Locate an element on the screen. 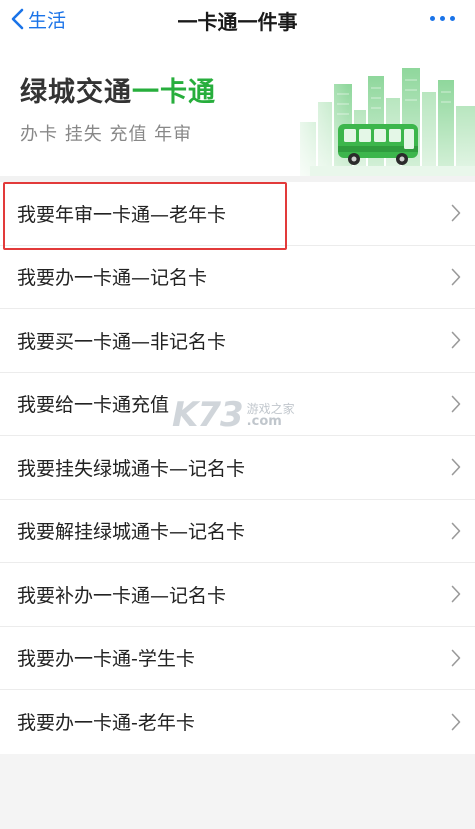 This screenshot has width=475, height=829. menu-item-label: 我要办一卡通-学生卡 is located at coordinates (106, 659).